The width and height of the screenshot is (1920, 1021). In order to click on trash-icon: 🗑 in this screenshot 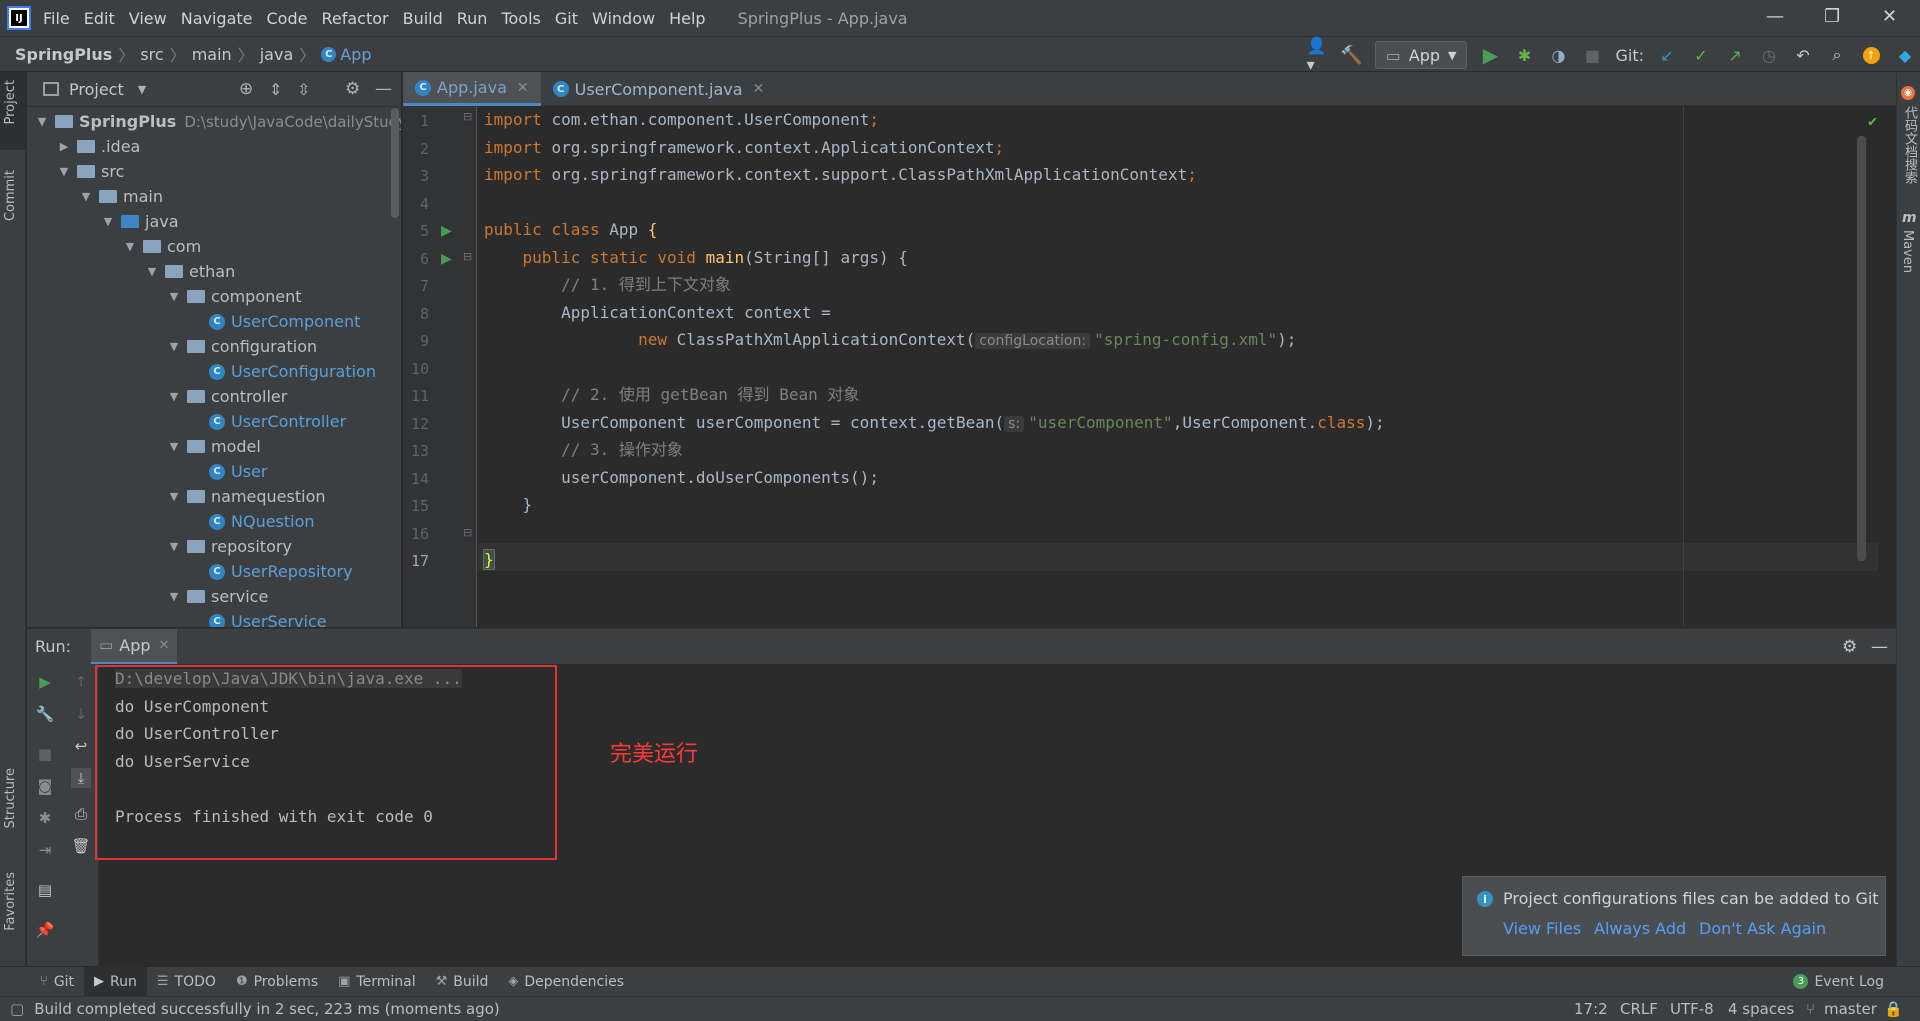, I will do `click(81, 846)`.